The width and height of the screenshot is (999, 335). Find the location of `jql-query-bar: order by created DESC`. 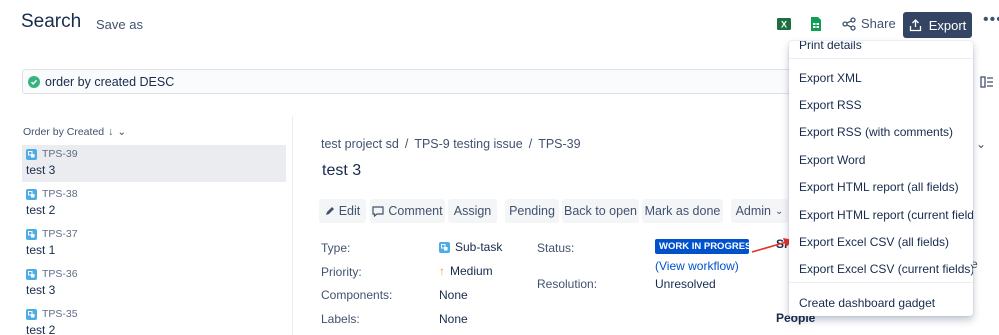

jql-query-bar: order by created DESC is located at coordinates (407, 81).